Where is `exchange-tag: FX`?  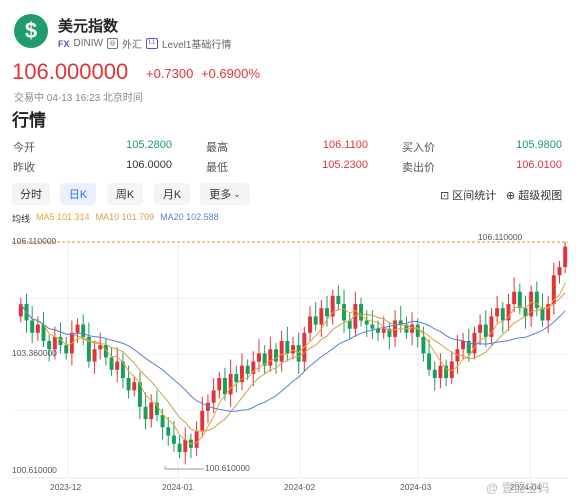
exchange-tag: FX is located at coordinates (64, 43).